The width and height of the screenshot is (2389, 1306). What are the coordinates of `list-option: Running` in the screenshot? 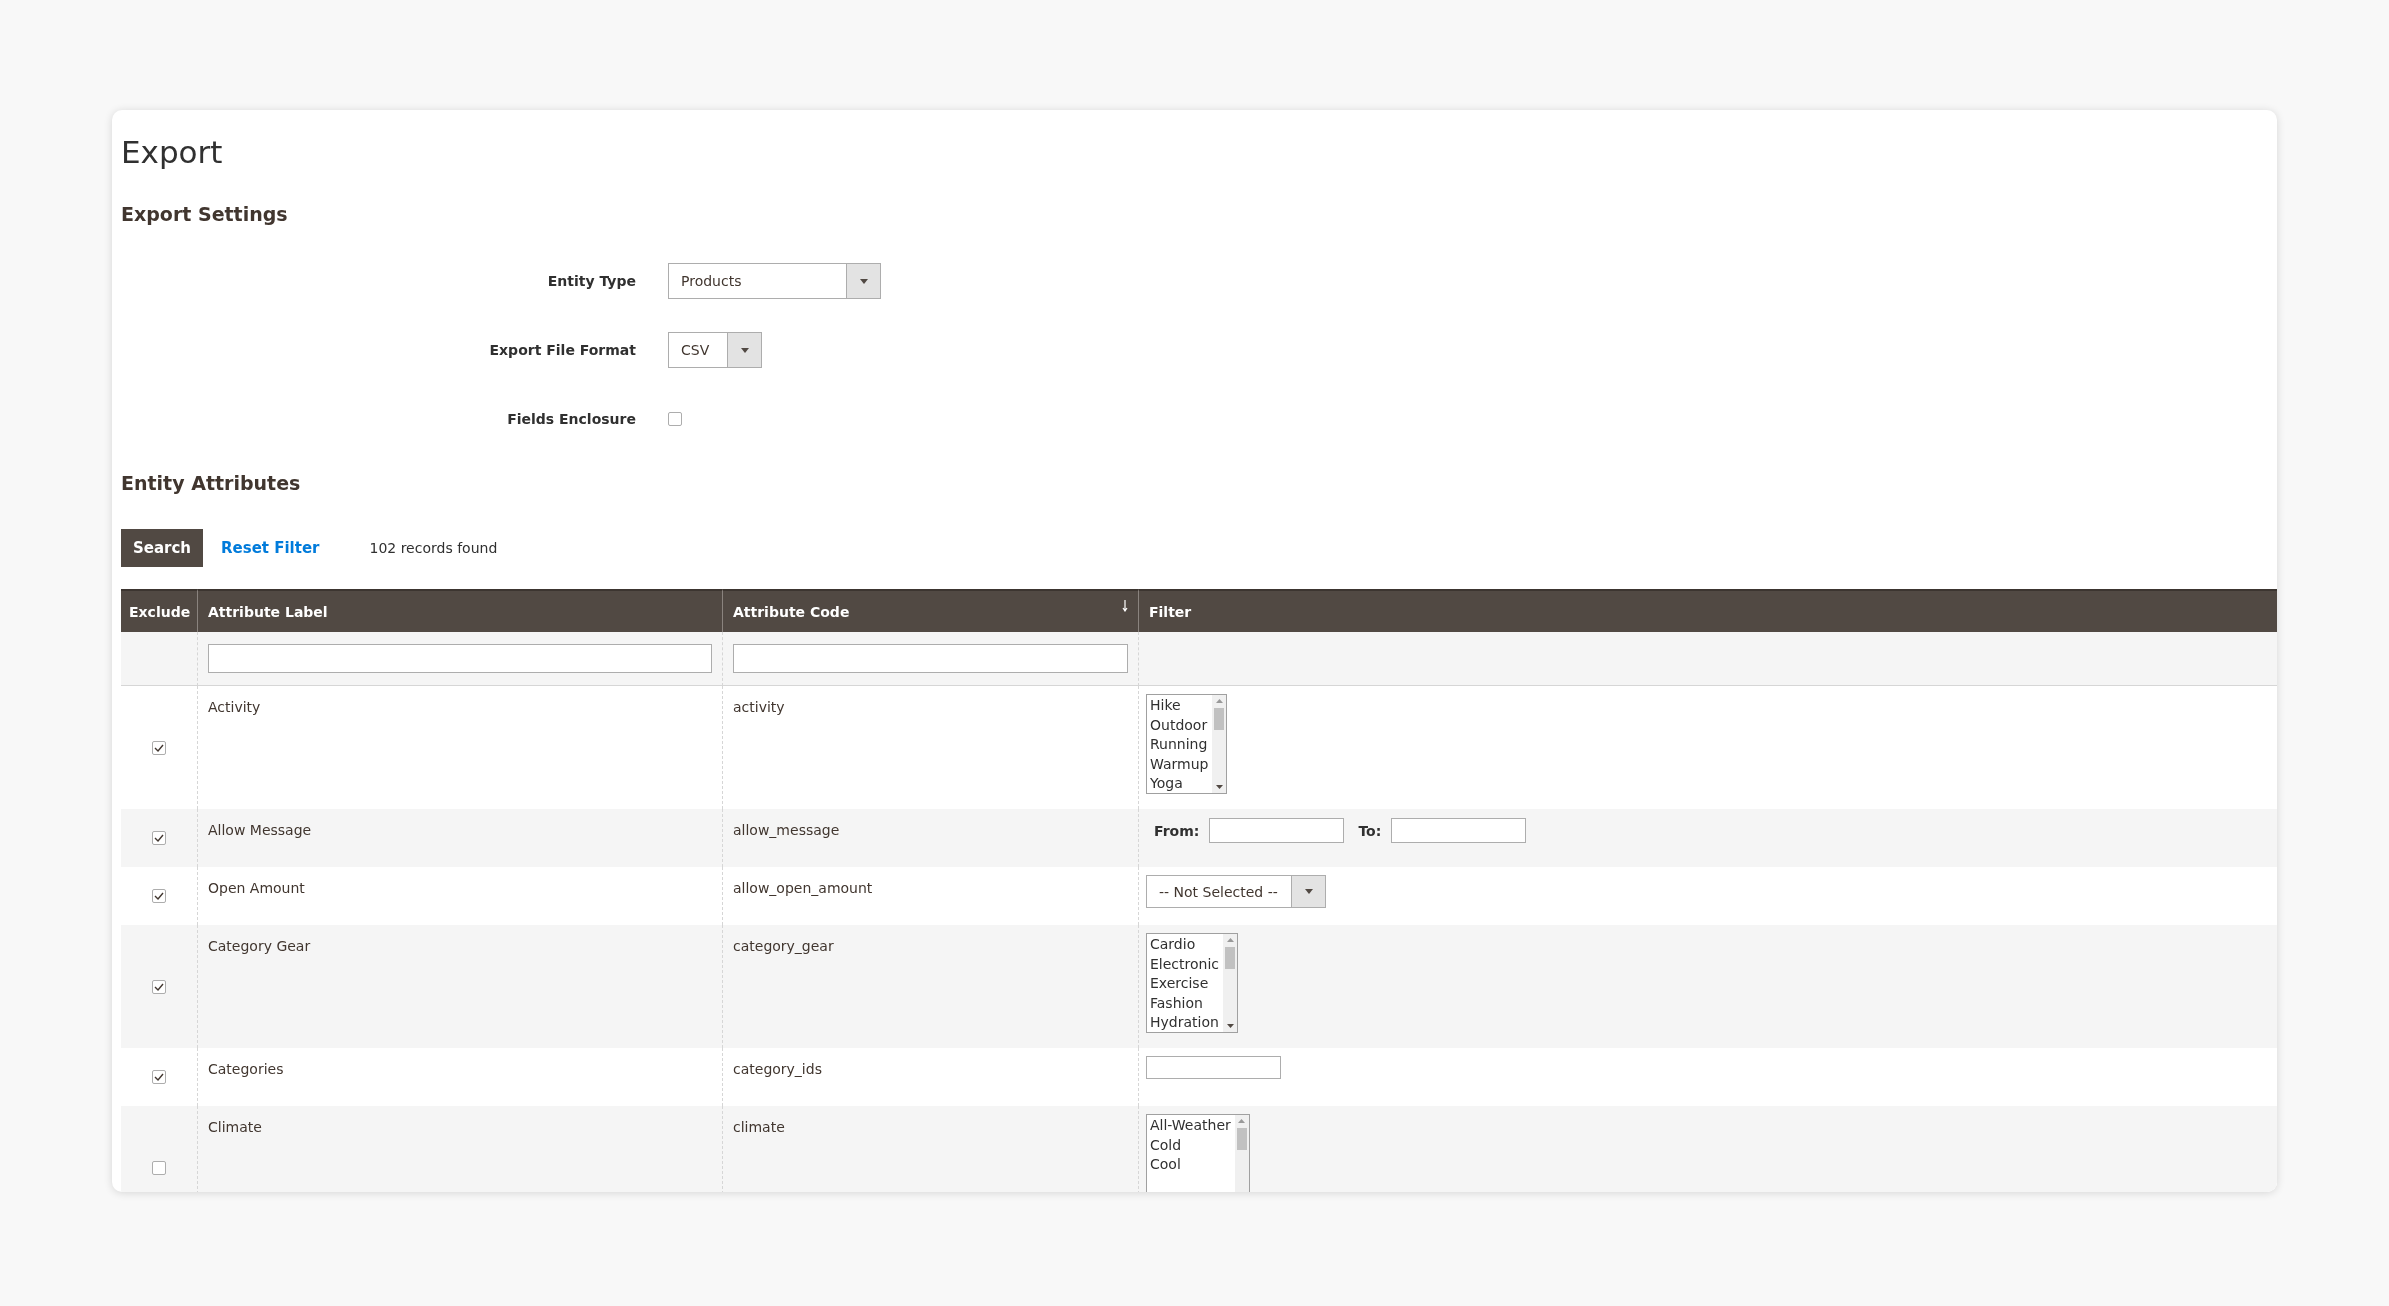 It's located at (1181, 745).